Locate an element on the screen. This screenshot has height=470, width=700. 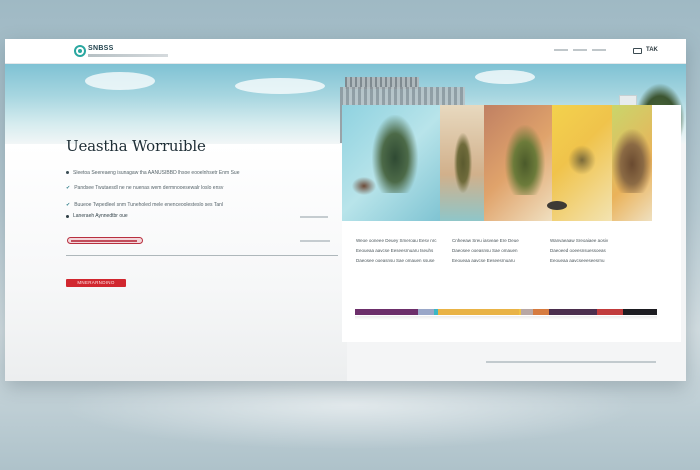
column-line: Daeosee ooeasnsu Sae omauen is located at coordinates (485, 250).